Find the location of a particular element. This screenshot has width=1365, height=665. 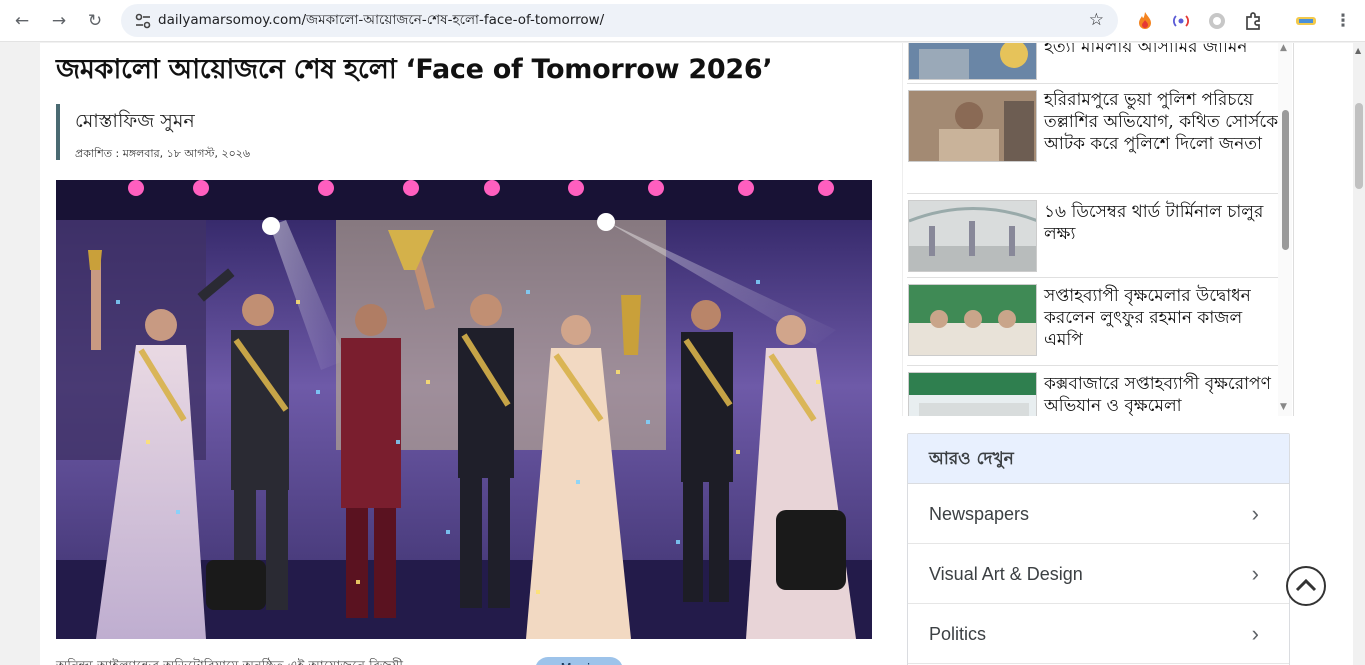

bookmark-star-icon: ☆ is located at coordinates (1096, 20).